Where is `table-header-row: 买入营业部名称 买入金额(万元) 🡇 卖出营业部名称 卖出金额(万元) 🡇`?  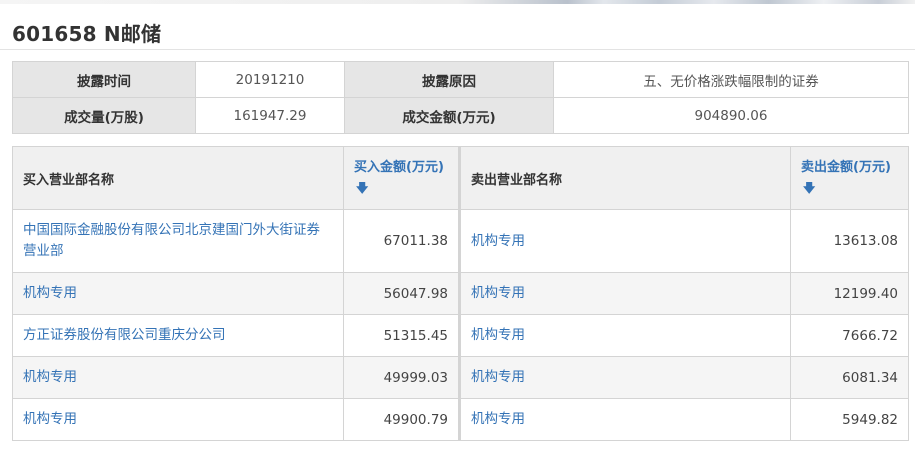
table-header-row: 买入营业部名称 买入金额(万元) 🡇 卖出营业部名称 卖出金额(万元) 🡇 is located at coordinates (460, 178).